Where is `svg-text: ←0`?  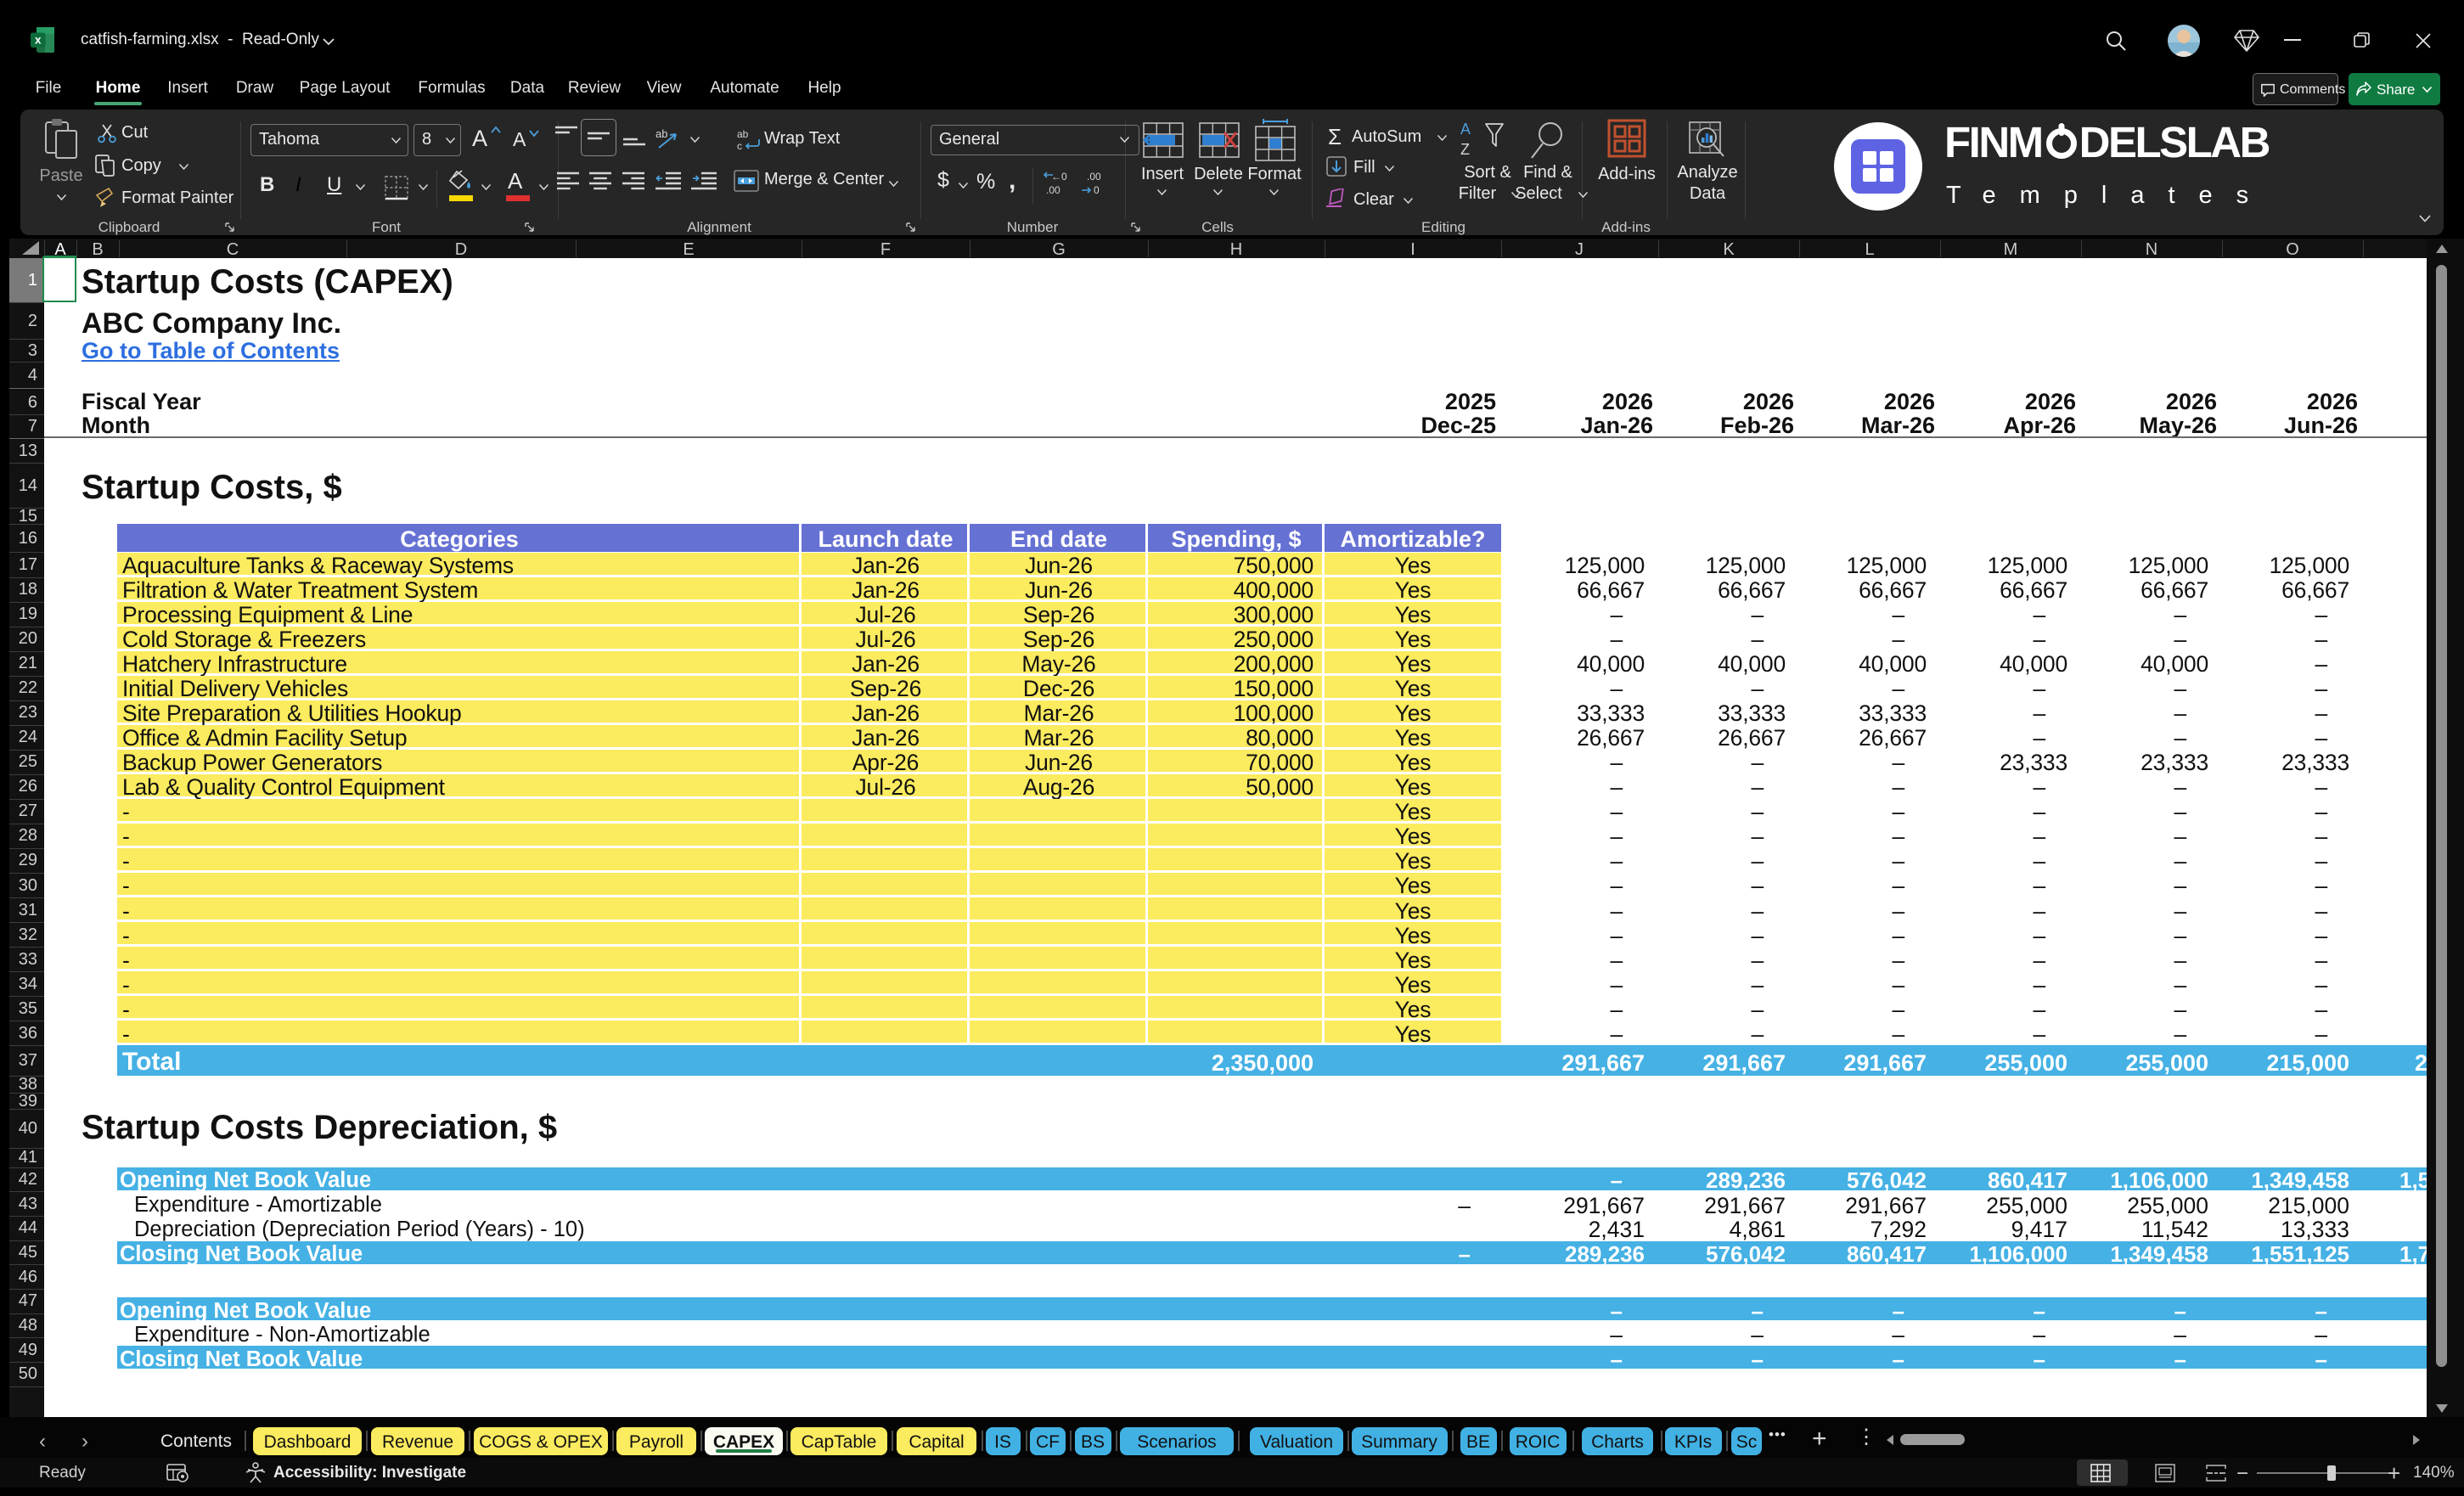
svg-text: ←0 is located at coordinates (1059, 177).